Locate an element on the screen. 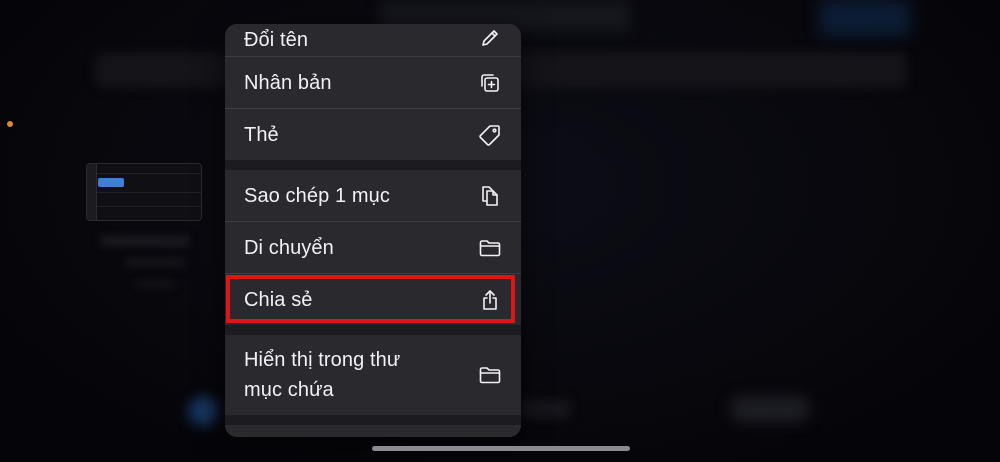 This screenshot has width=1000, height=462. home-indicator is located at coordinates (501, 448).